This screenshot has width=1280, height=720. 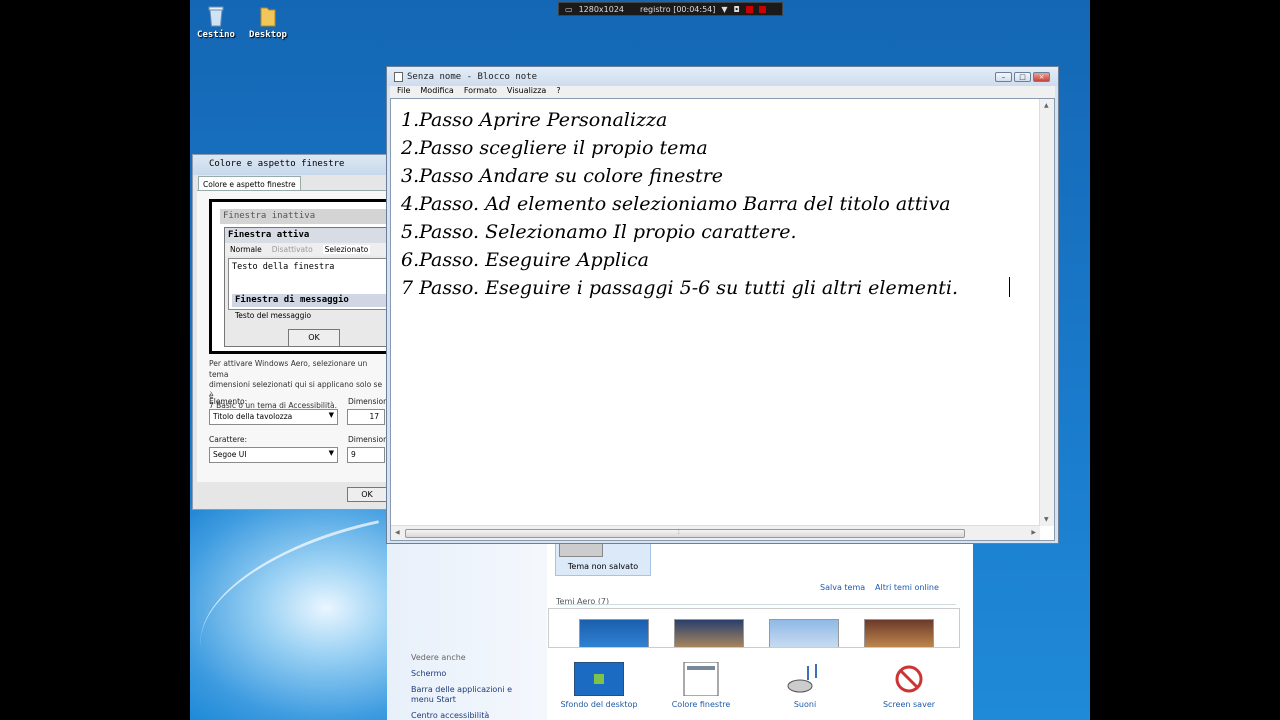 I want to click on preview-message-text: Testo del messaggio, so click(x=273, y=315).